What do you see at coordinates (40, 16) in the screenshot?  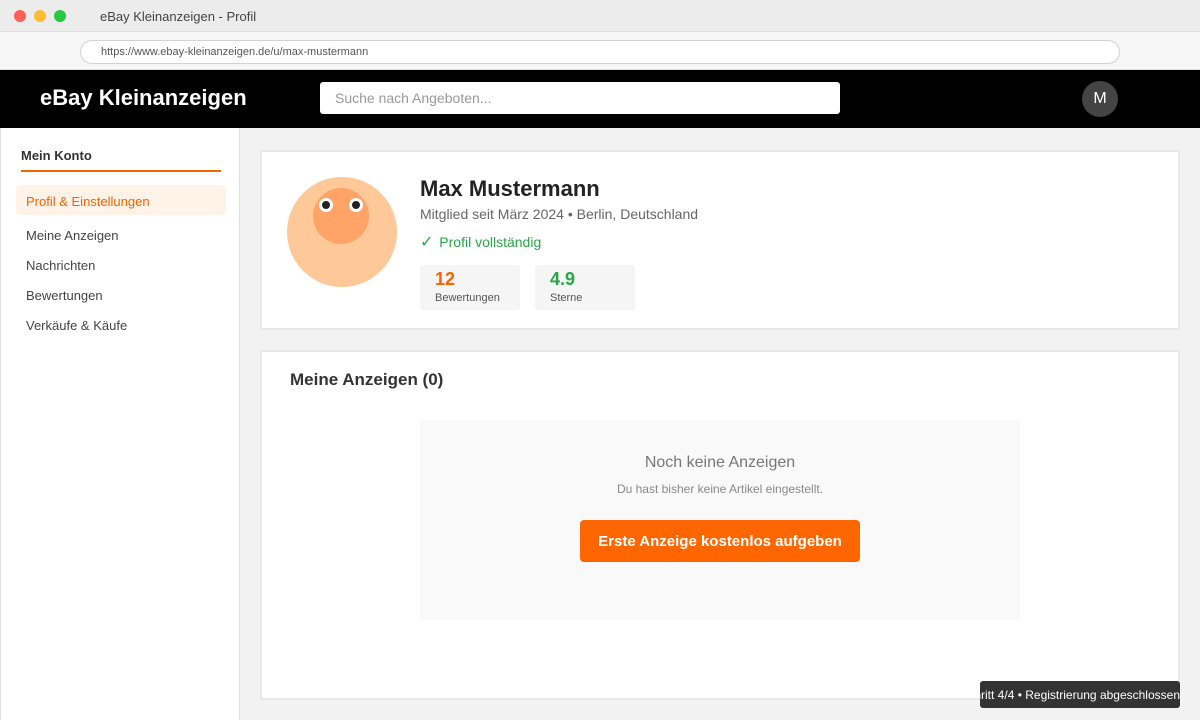 I see `minimize-window-button` at bounding box center [40, 16].